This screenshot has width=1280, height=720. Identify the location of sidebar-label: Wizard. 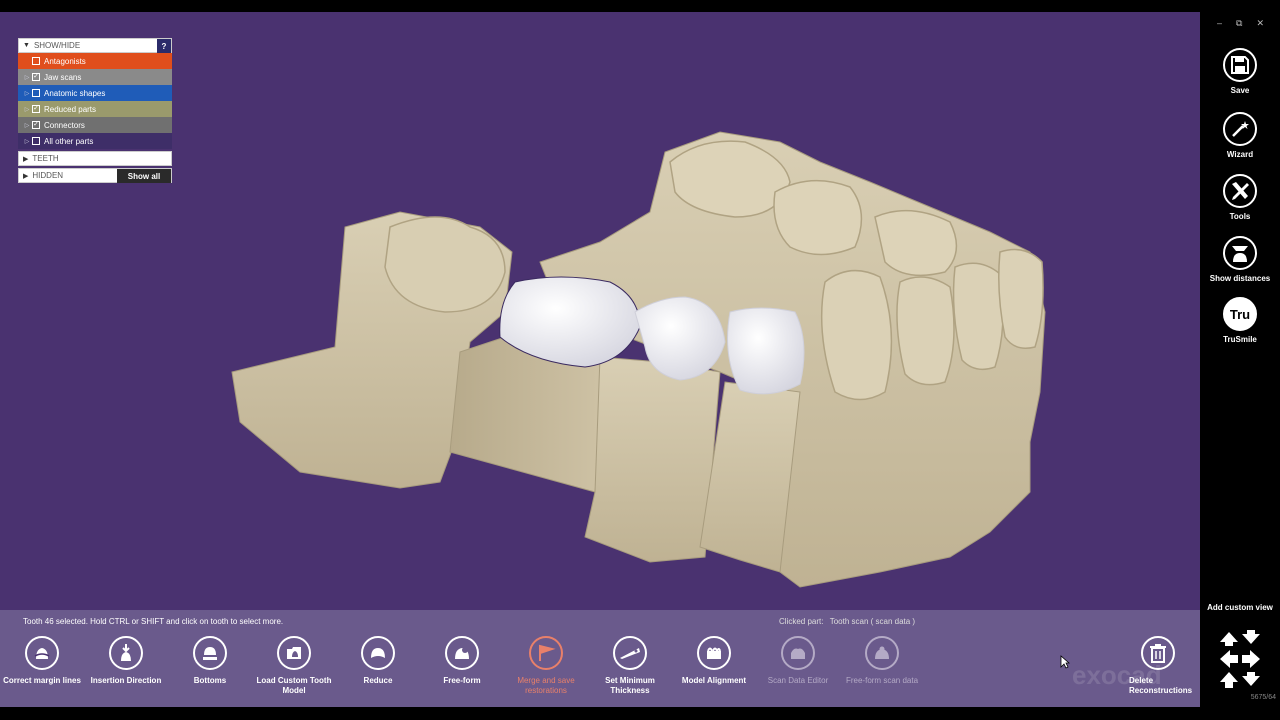
(1240, 154).